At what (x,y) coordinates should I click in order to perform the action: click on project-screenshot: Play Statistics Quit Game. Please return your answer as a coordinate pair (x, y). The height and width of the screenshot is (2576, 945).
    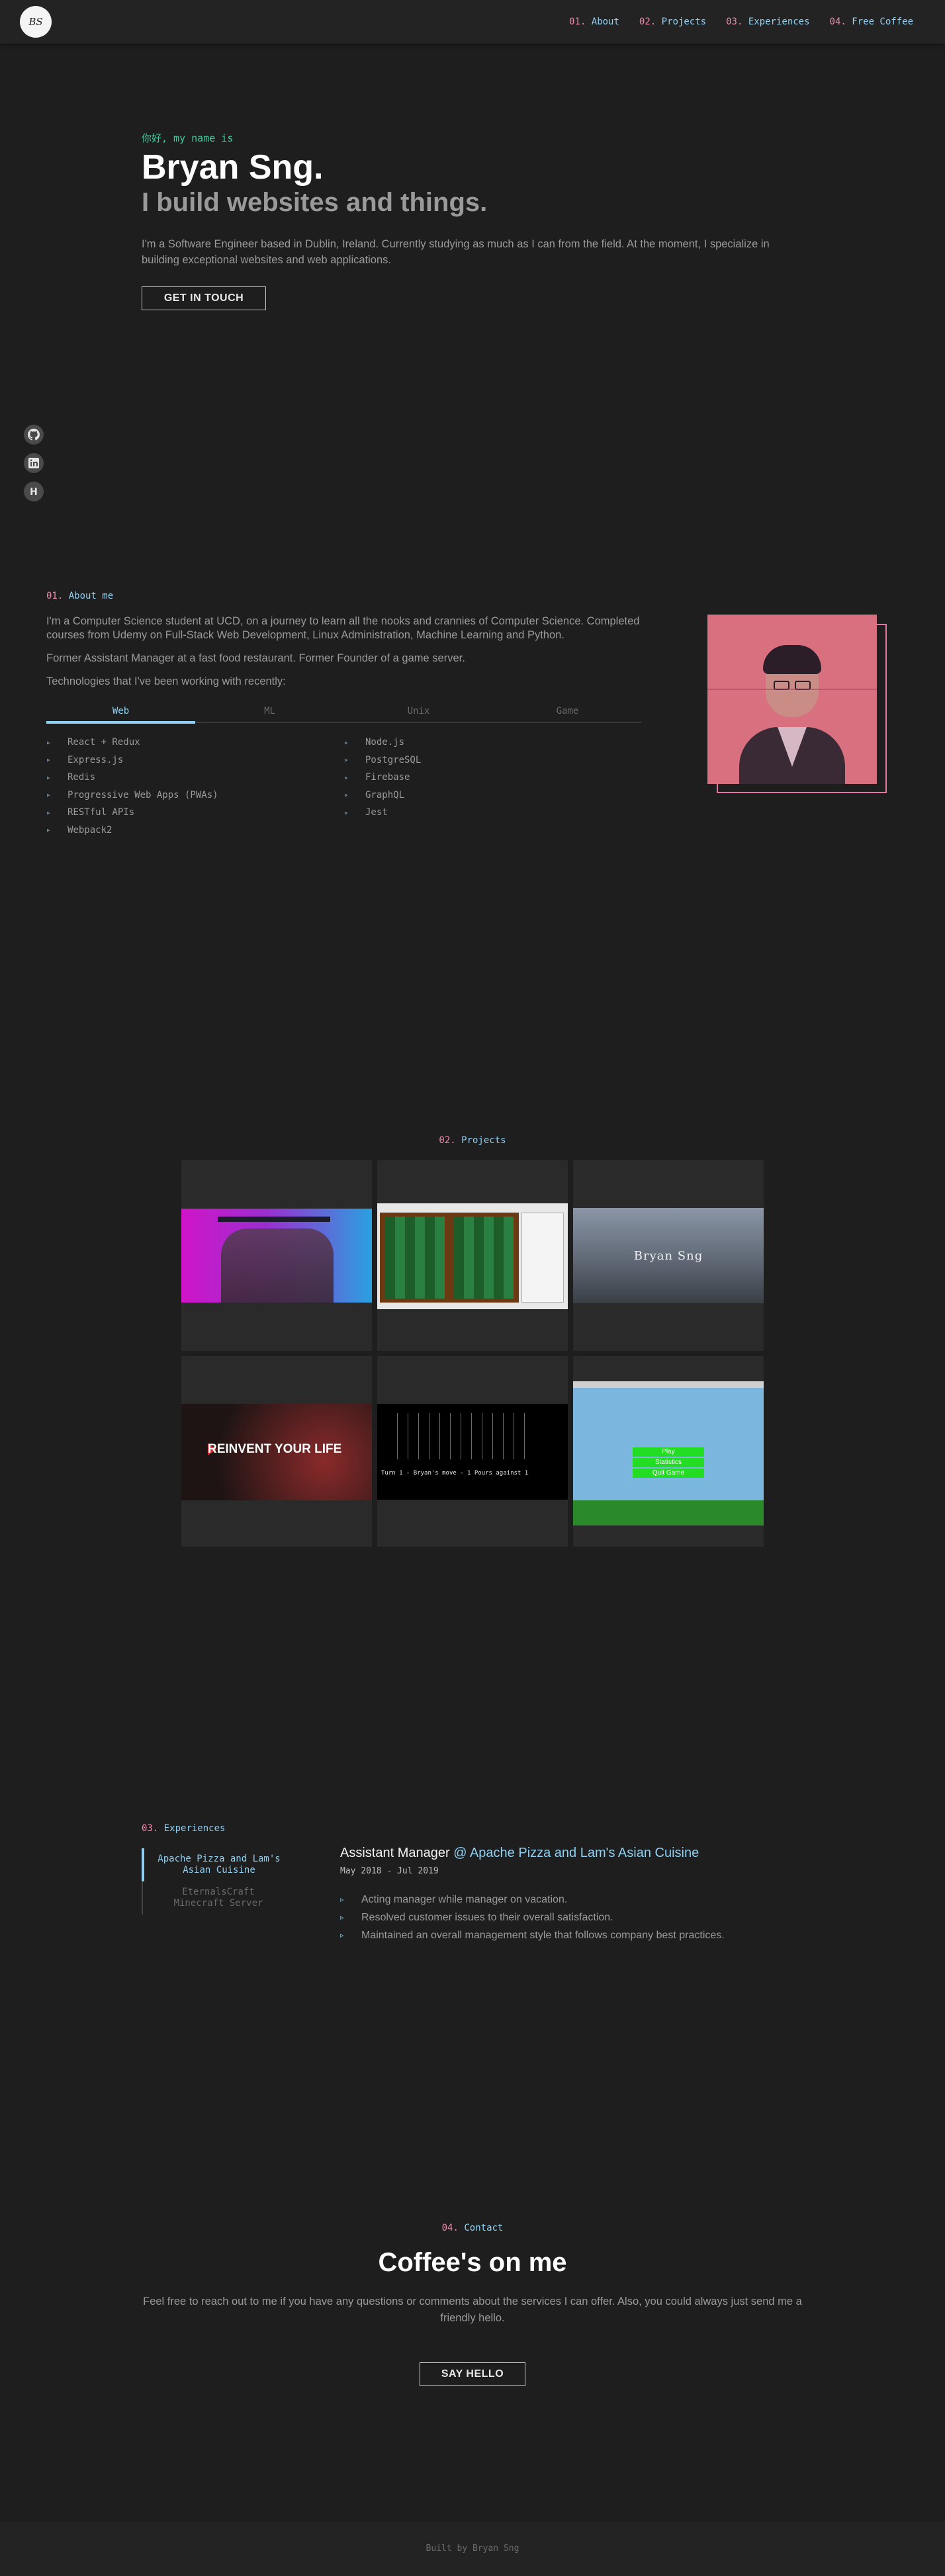
    Looking at the image, I should click on (668, 1453).